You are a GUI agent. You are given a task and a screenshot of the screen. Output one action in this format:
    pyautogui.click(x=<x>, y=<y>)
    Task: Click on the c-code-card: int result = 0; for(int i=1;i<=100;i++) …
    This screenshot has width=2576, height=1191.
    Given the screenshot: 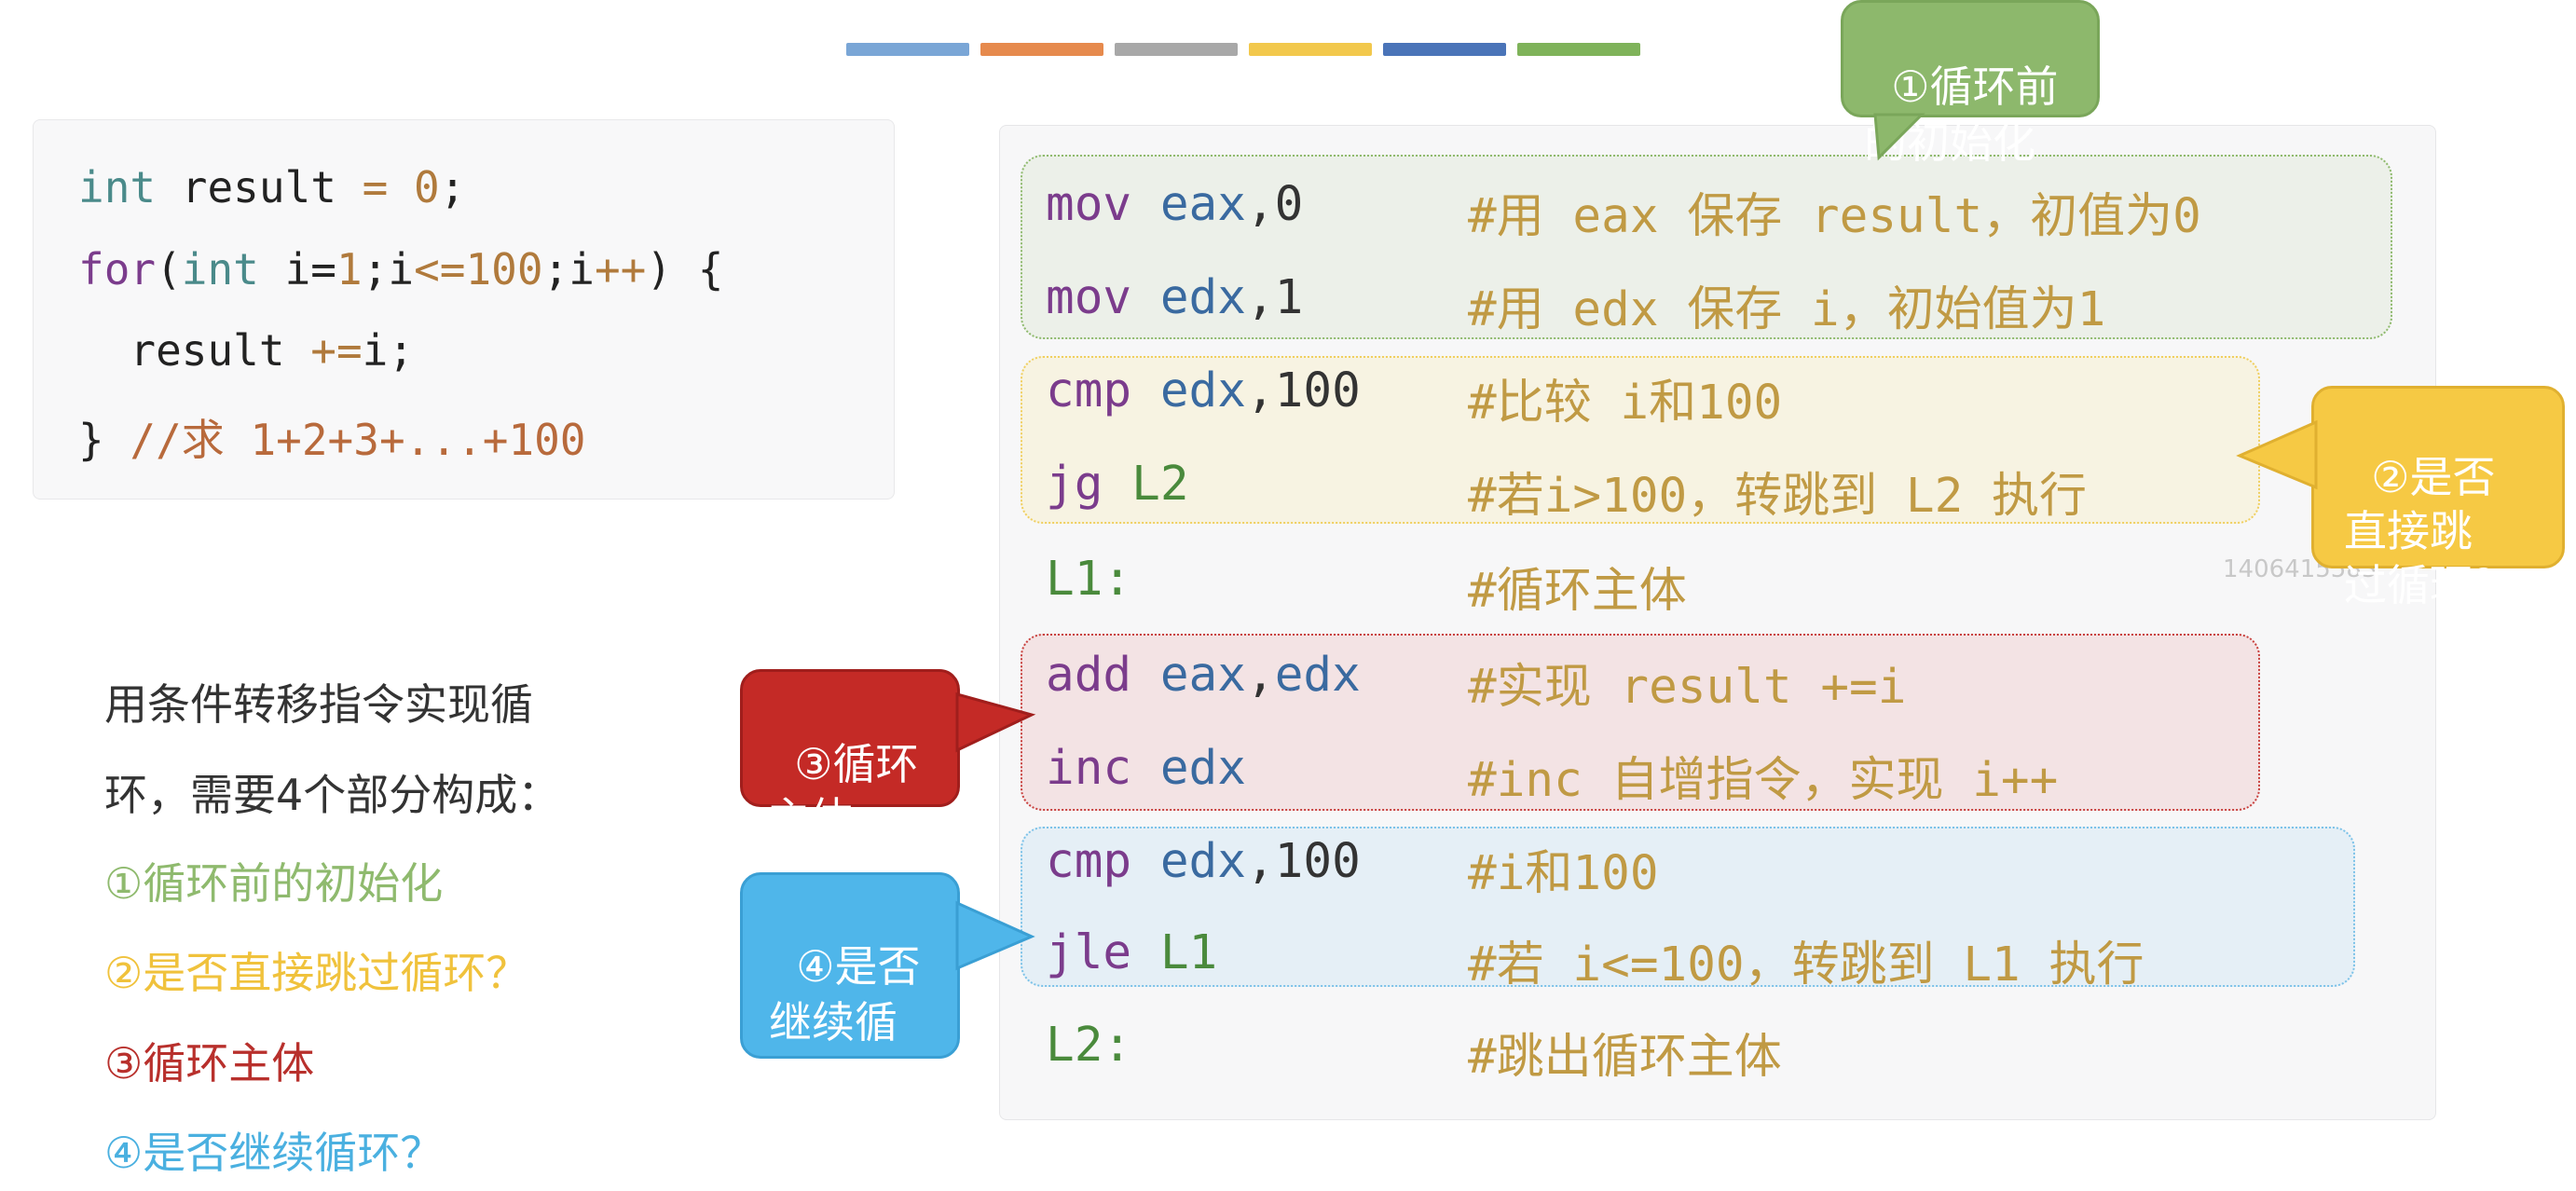 What is the action you would take?
    pyautogui.click(x=464, y=309)
    